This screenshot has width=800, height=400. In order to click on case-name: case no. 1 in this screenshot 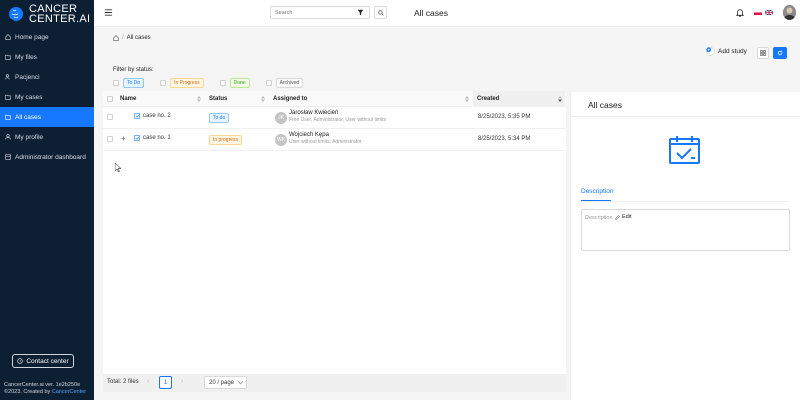, I will do `click(157, 138)`.